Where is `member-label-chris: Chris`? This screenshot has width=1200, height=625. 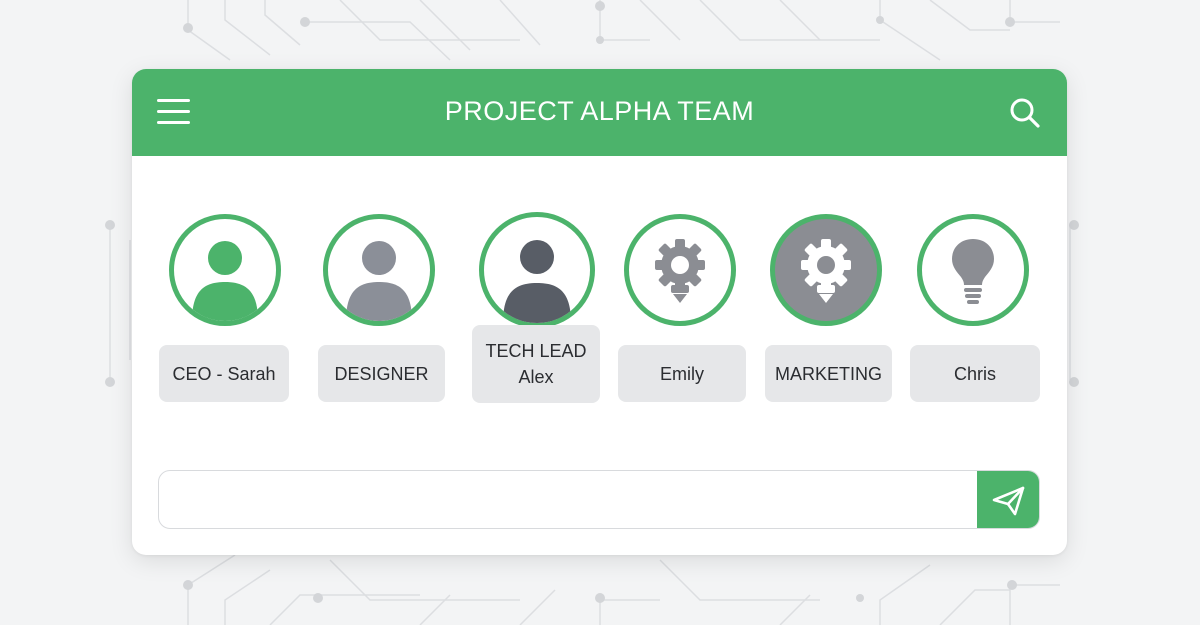 member-label-chris: Chris is located at coordinates (975, 373).